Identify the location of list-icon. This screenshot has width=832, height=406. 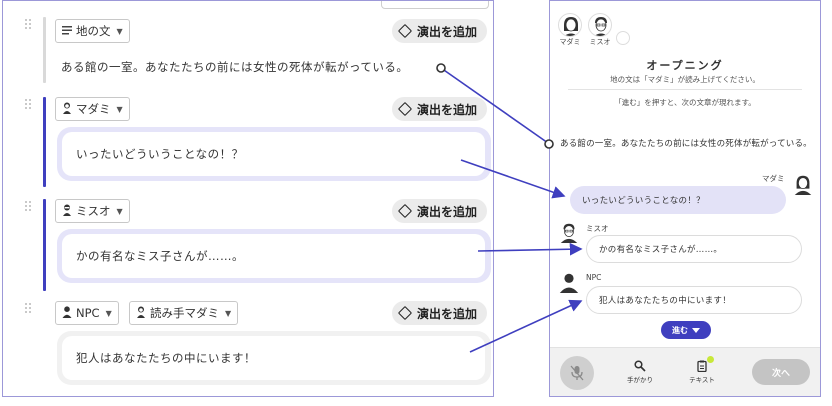
(67, 31).